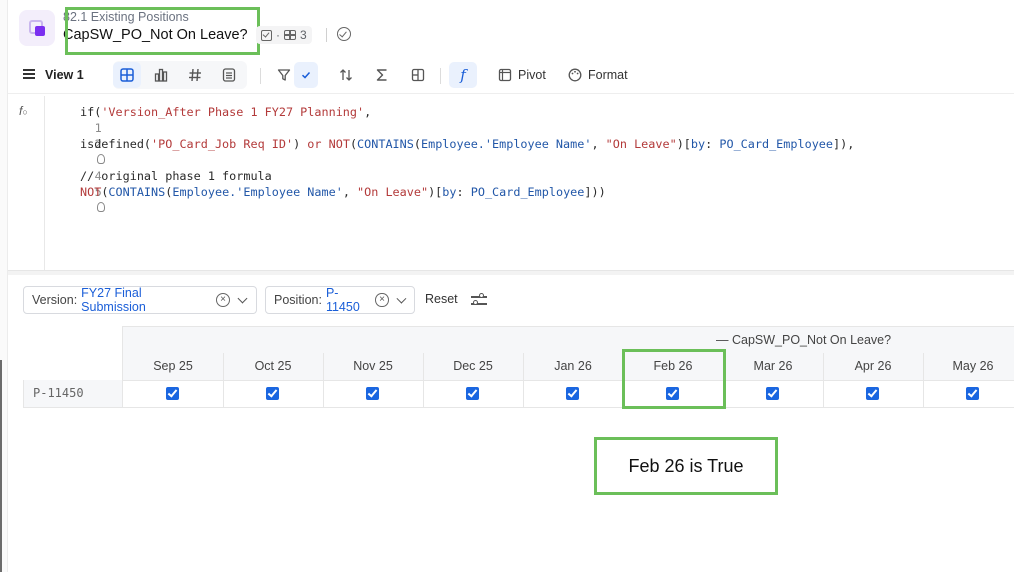  What do you see at coordinates (598, 75) in the screenshot?
I see `format-button: Format` at bounding box center [598, 75].